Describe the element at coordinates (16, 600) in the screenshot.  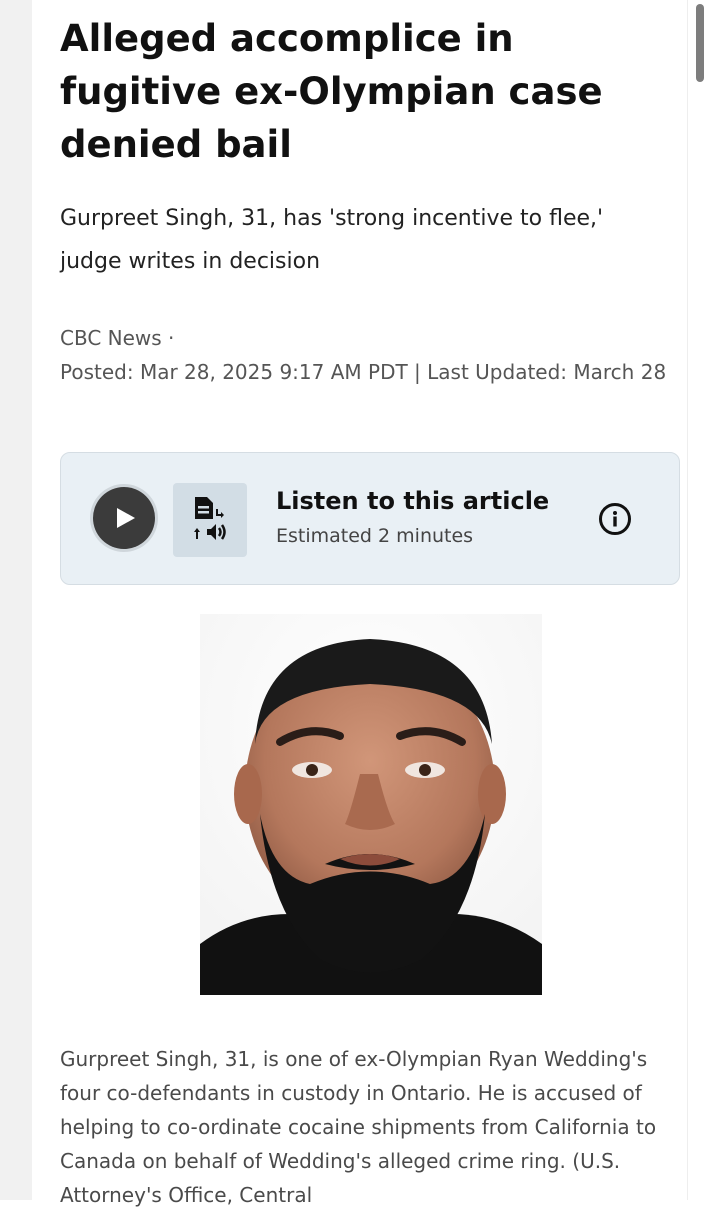
I see `left-gutter` at that location.